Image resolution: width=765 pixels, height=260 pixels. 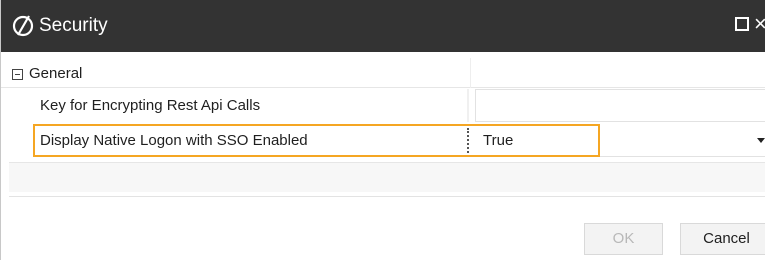 I want to click on empty-row, so click(x=387, y=177).